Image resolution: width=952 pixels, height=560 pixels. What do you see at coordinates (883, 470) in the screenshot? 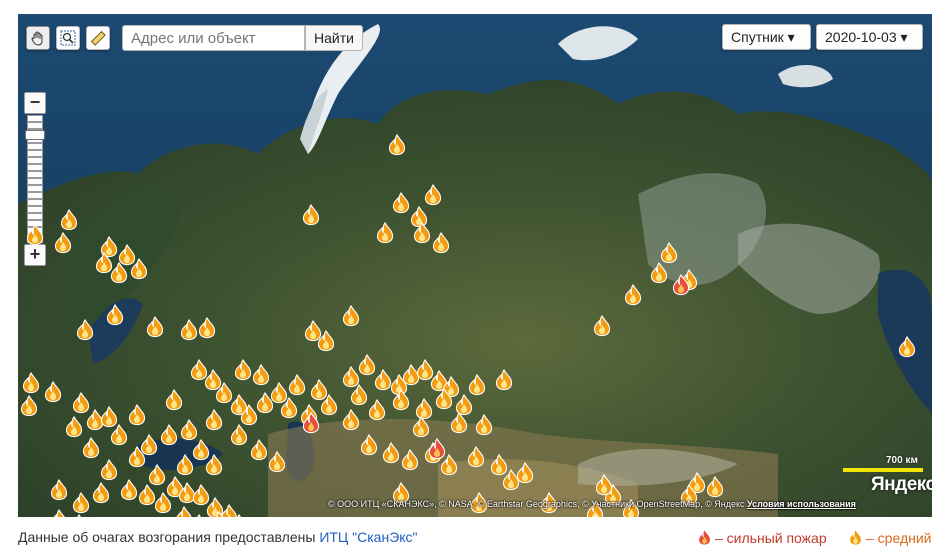
I see `scale-bar` at bounding box center [883, 470].